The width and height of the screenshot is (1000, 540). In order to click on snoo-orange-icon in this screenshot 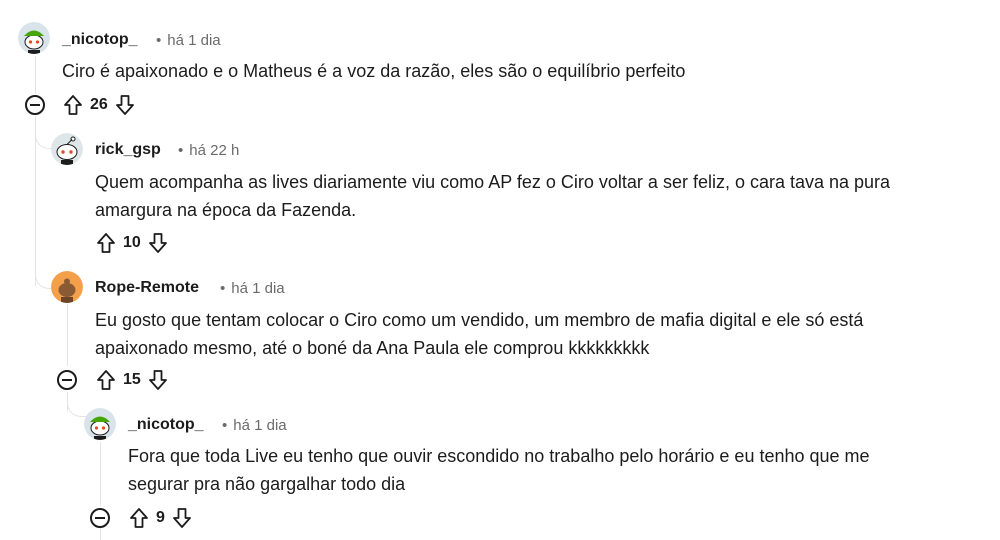, I will do `click(67, 287)`.